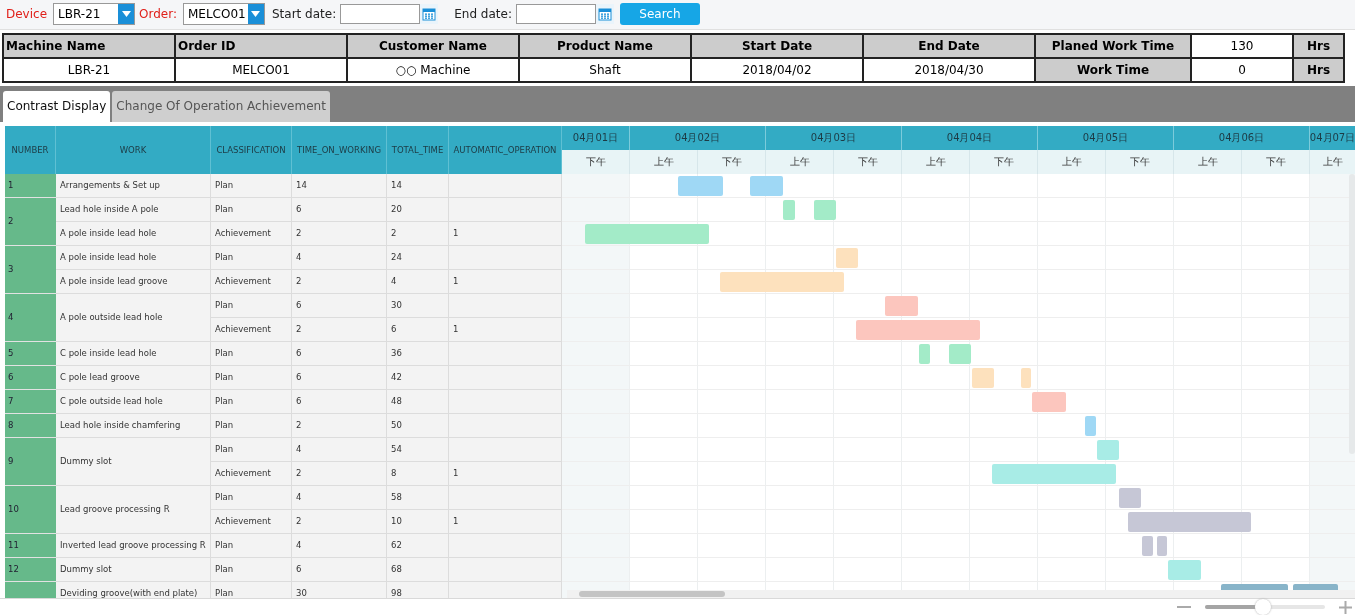  I want to click on caret-icon, so click(256, 14).